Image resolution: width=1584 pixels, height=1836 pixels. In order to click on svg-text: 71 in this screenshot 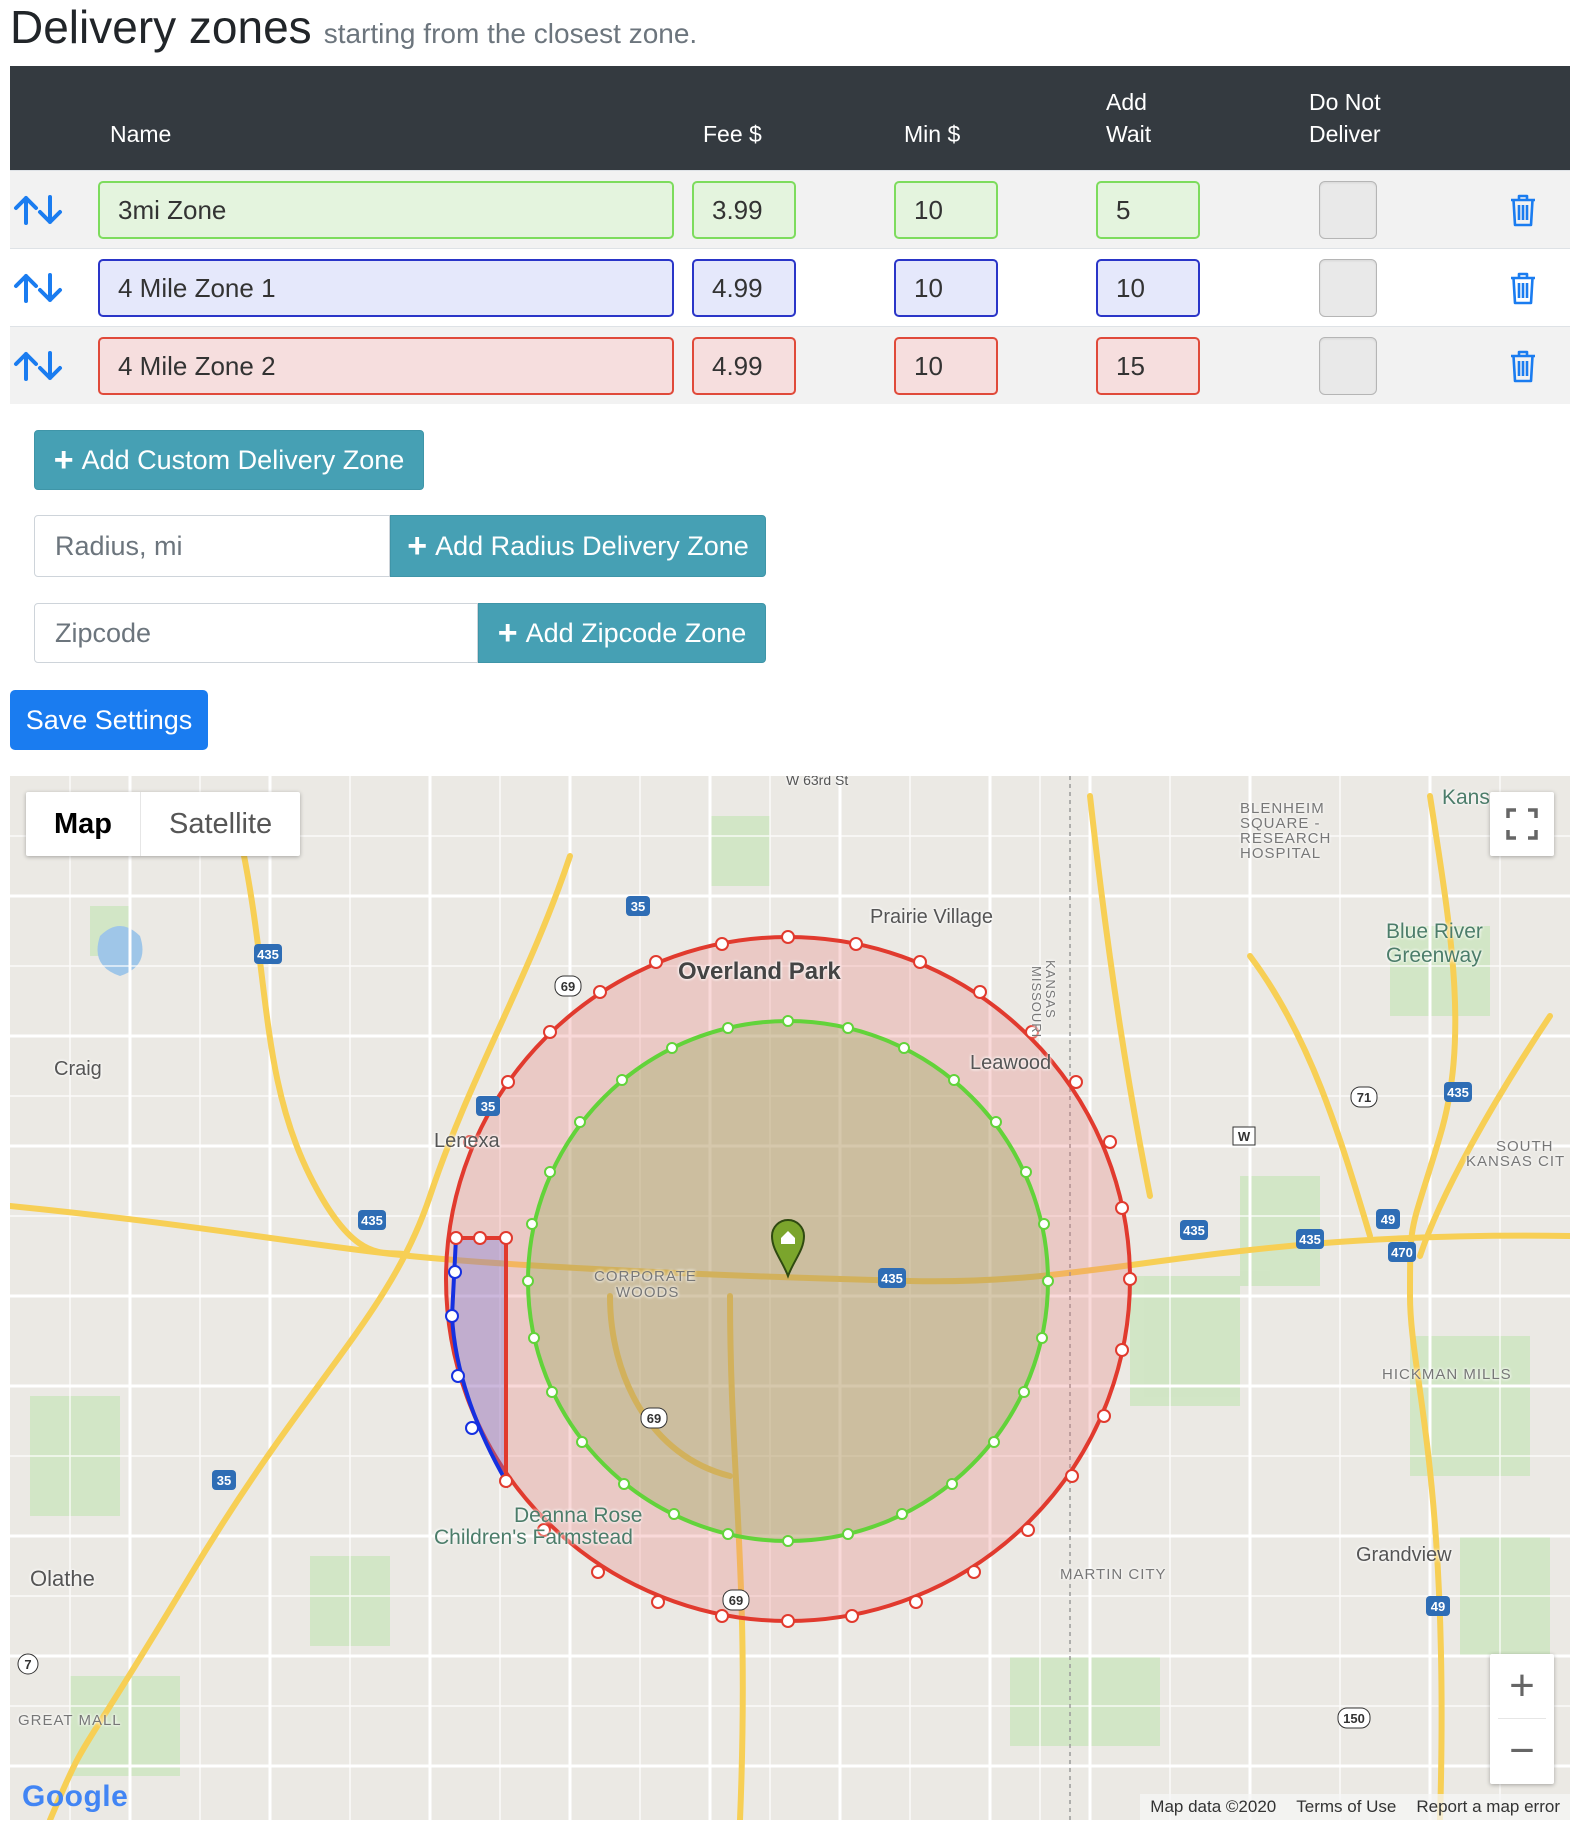, I will do `click(1364, 1097)`.